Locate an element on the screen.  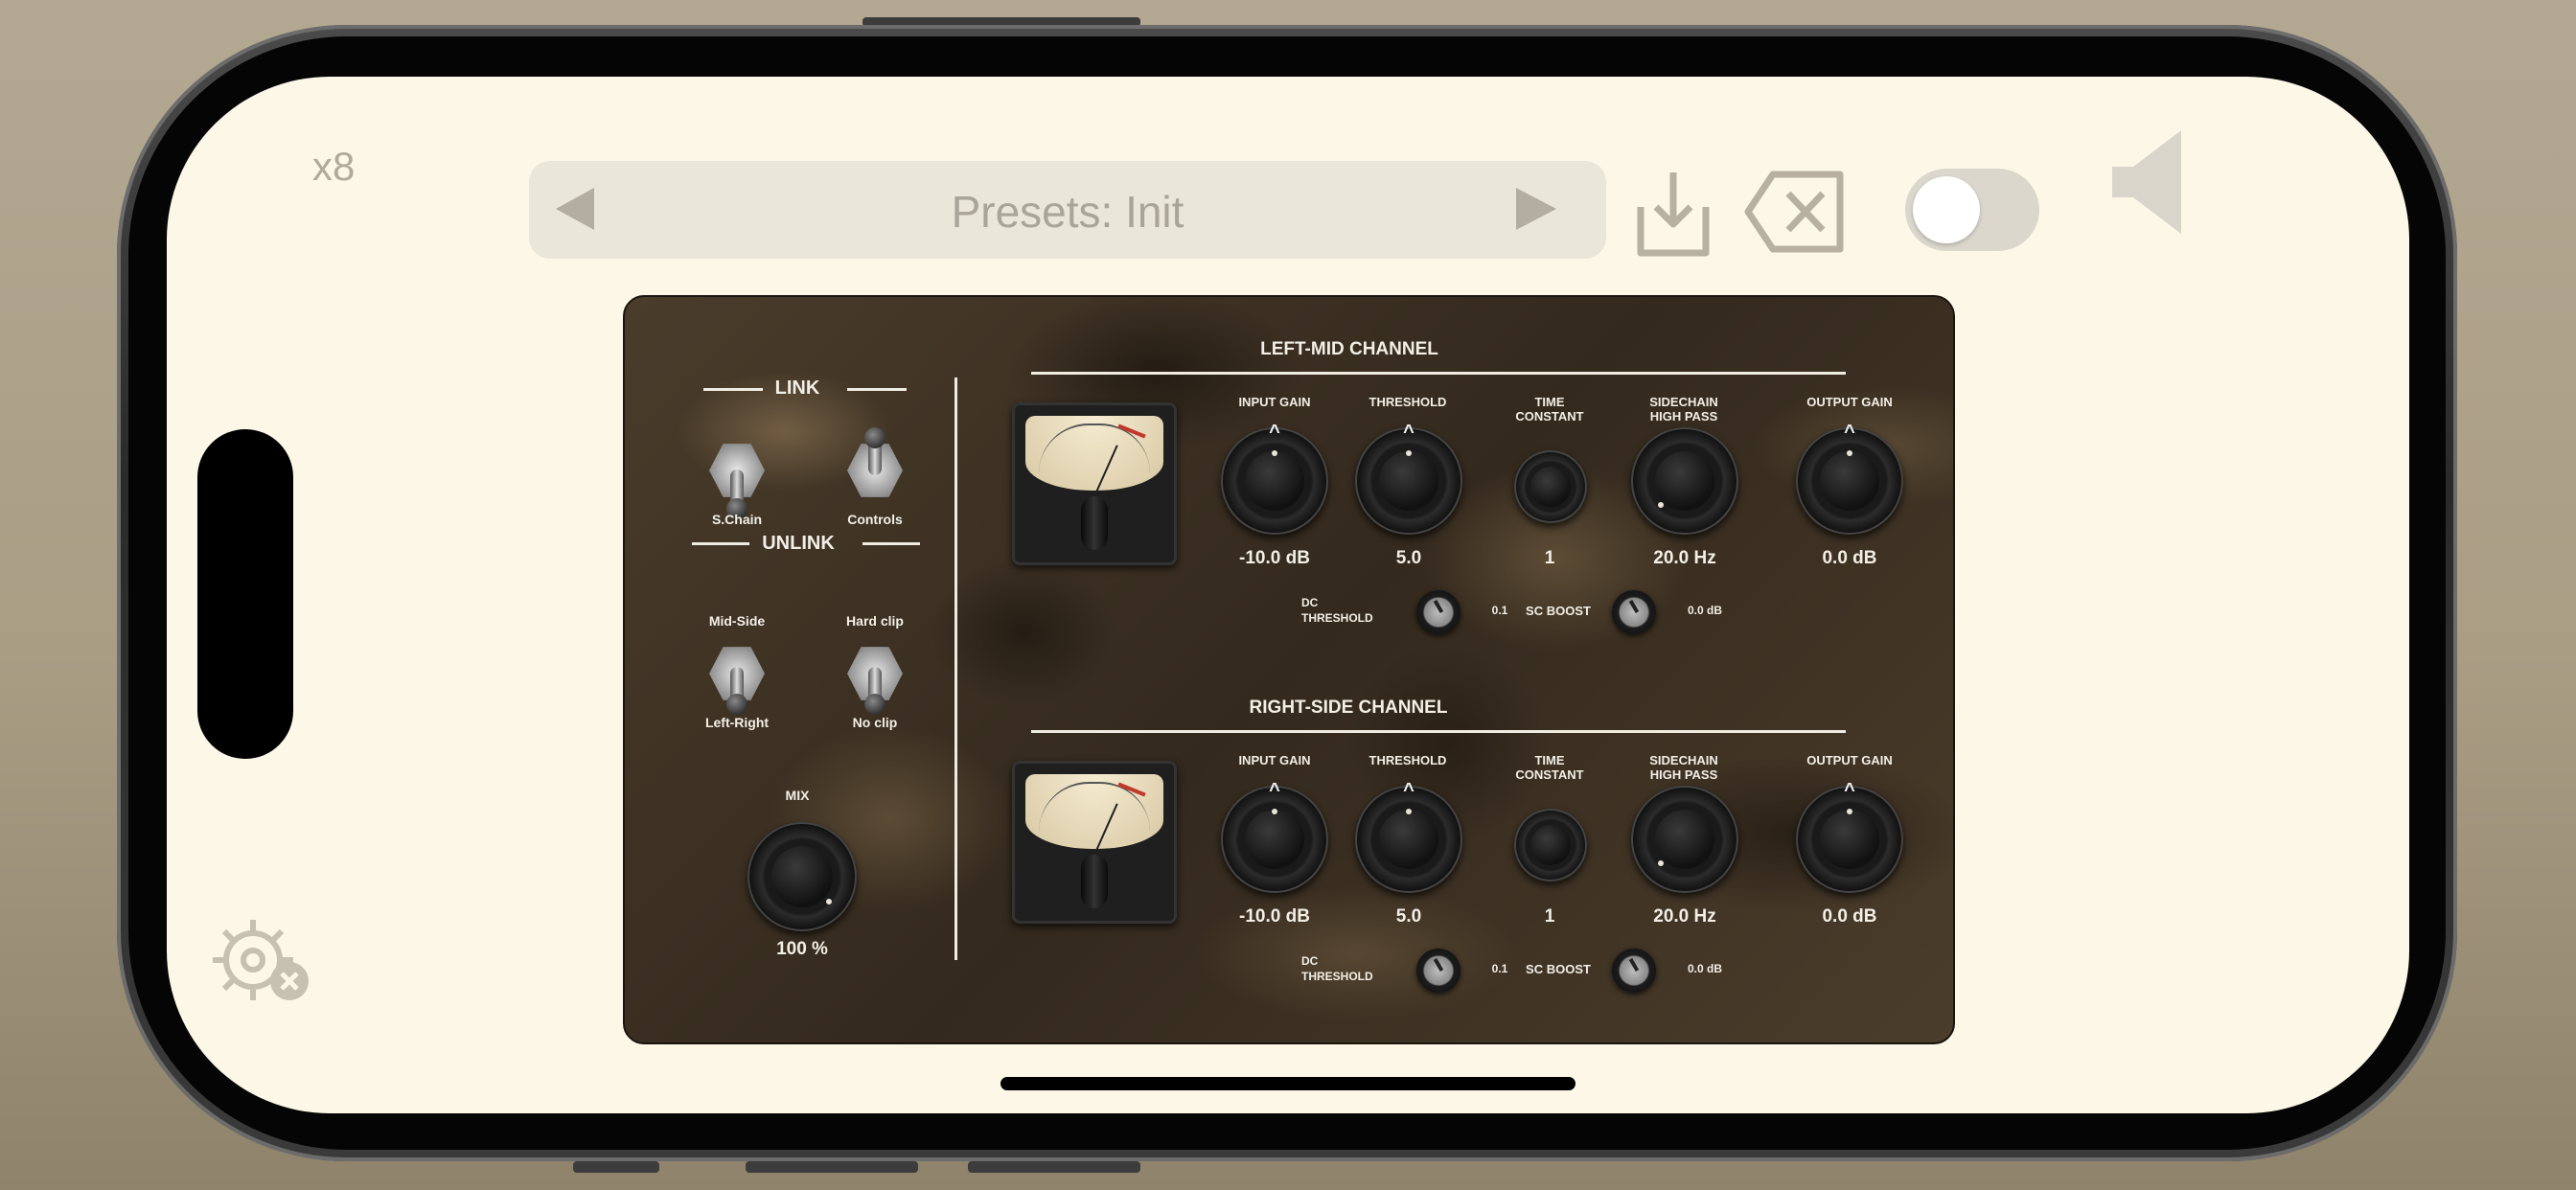
mix-label: MIX is located at coordinates (797, 795).